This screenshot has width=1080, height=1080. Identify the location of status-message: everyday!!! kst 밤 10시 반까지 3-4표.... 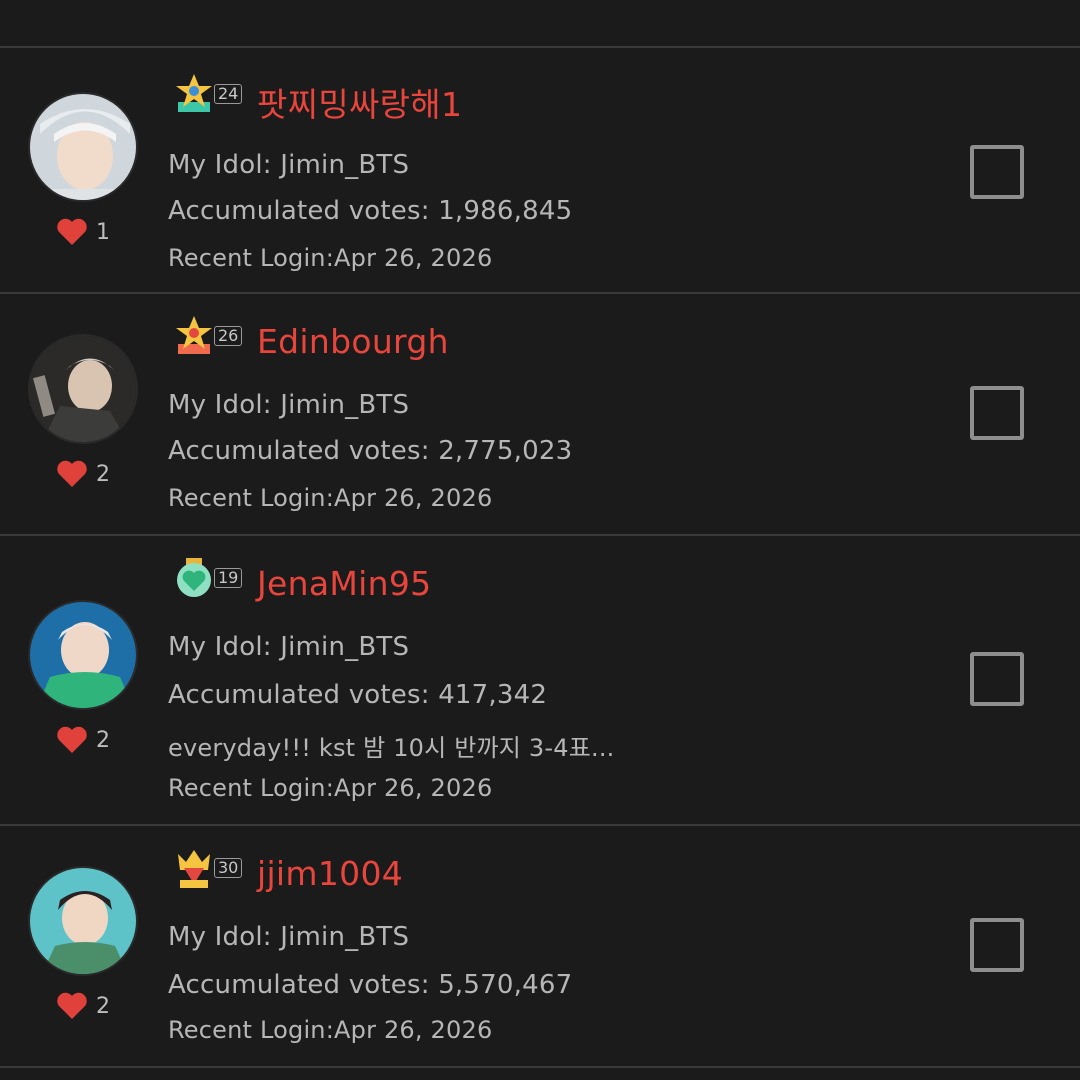
(391, 748).